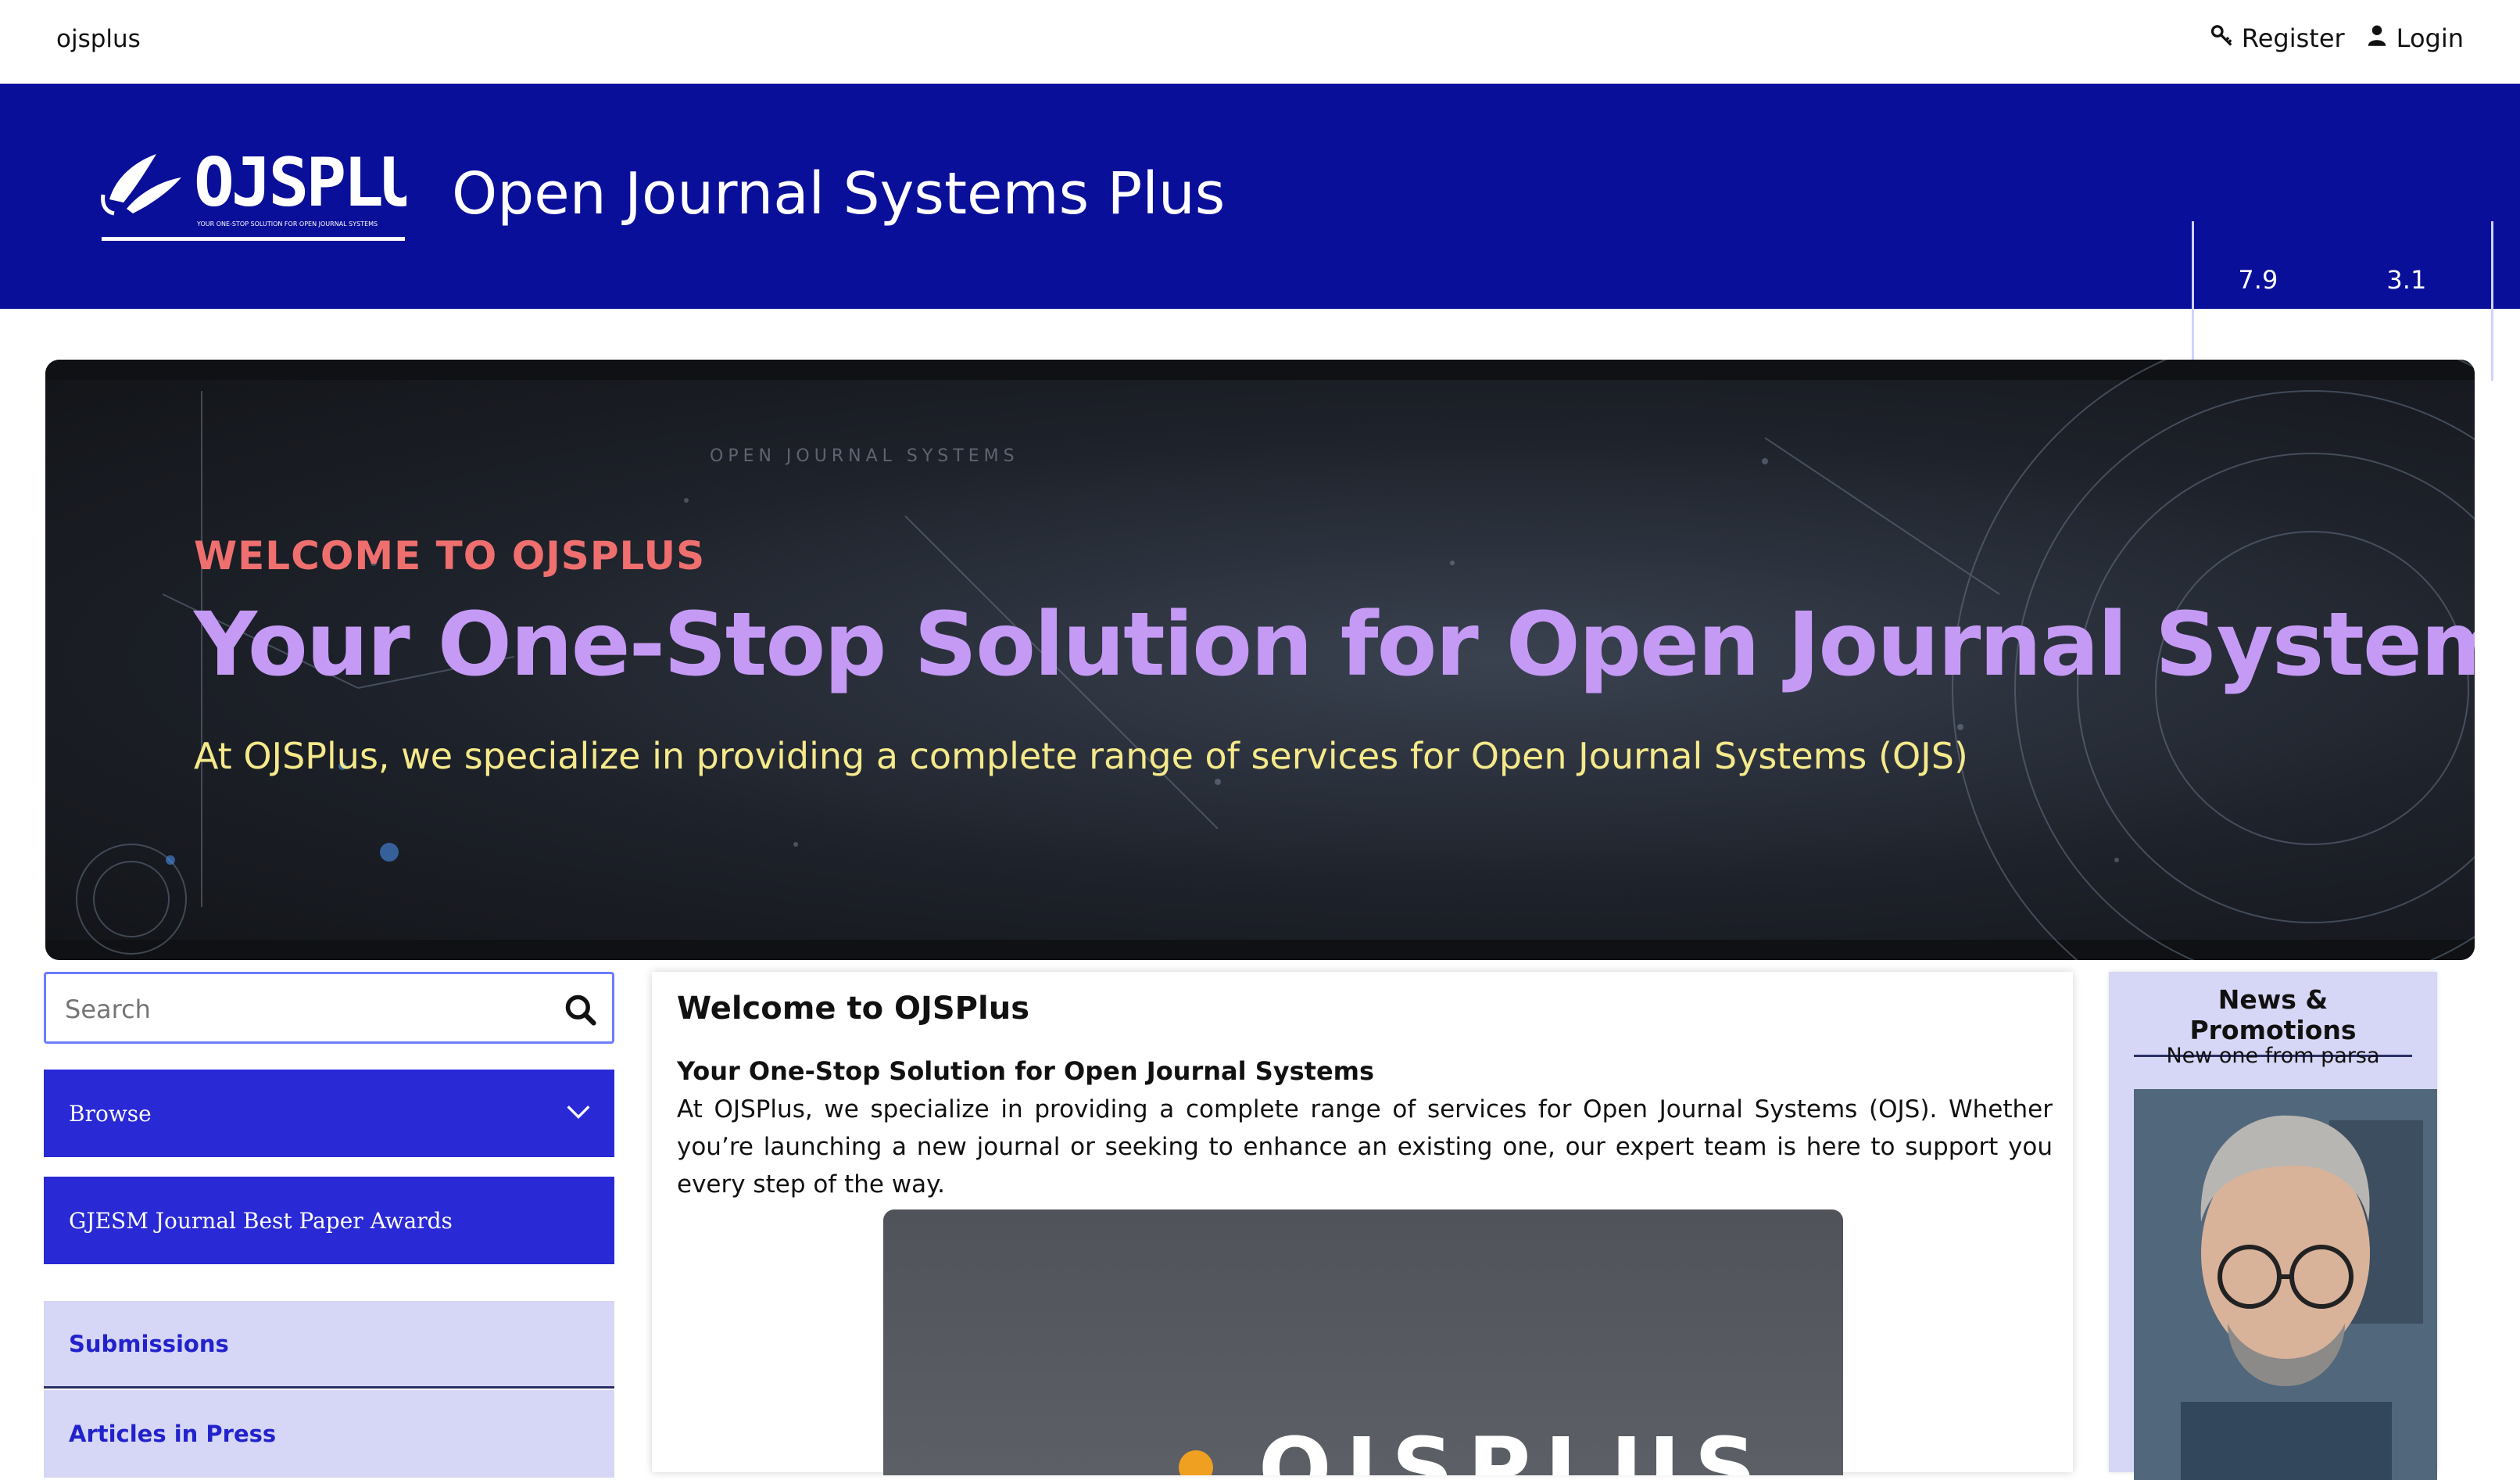 This screenshot has width=2520, height=1480. I want to click on search-input, so click(307, 1009).